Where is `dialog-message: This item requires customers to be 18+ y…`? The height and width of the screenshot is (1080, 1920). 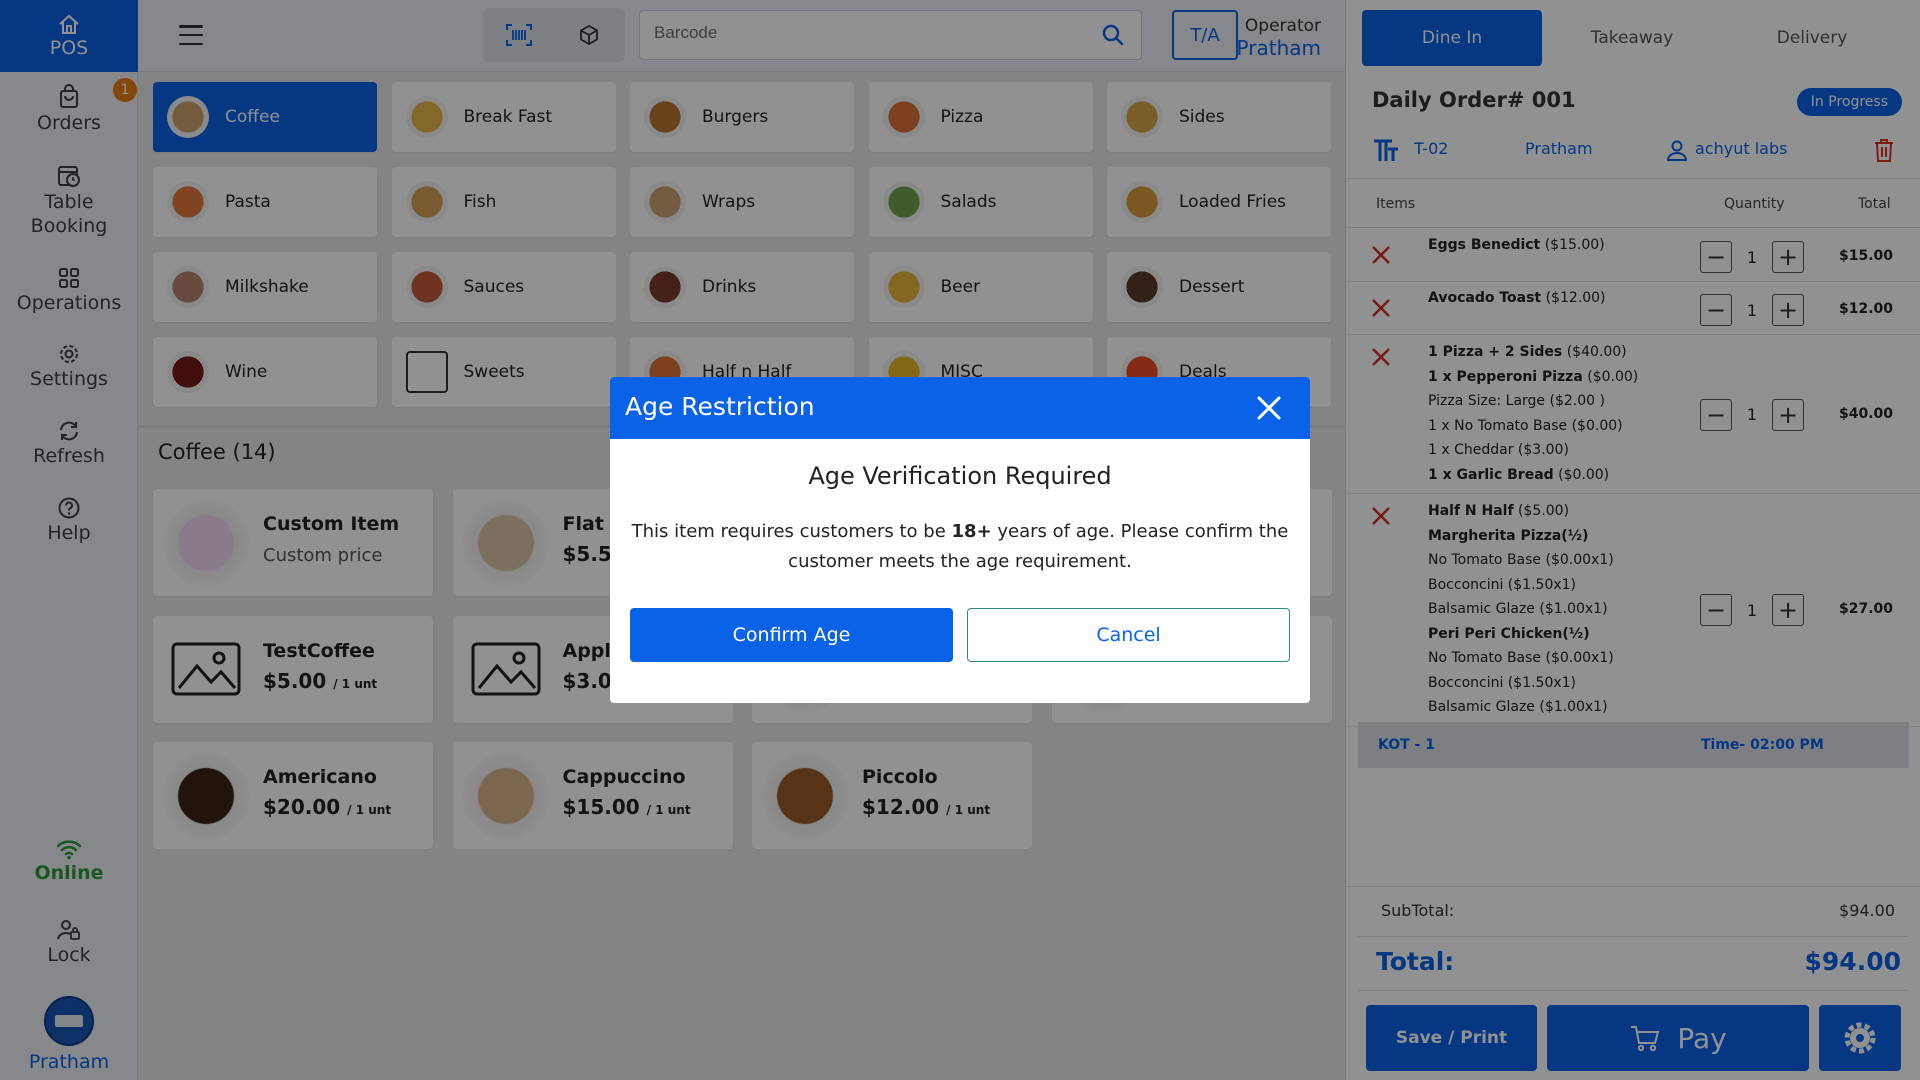 dialog-message: This item requires customers to be 18+ y… is located at coordinates (960, 547).